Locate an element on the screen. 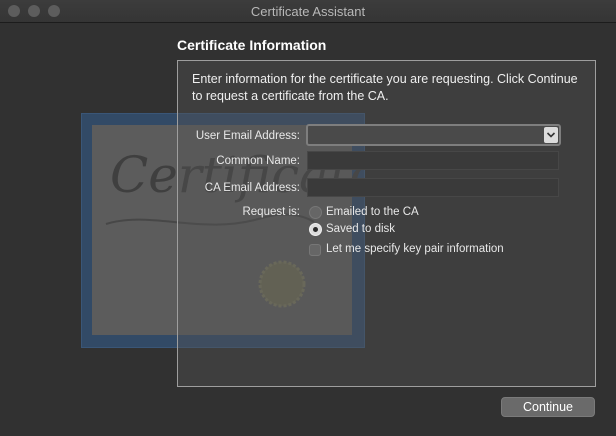 The height and width of the screenshot is (436, 616). common-name-field is located at coordinates (433, 161).